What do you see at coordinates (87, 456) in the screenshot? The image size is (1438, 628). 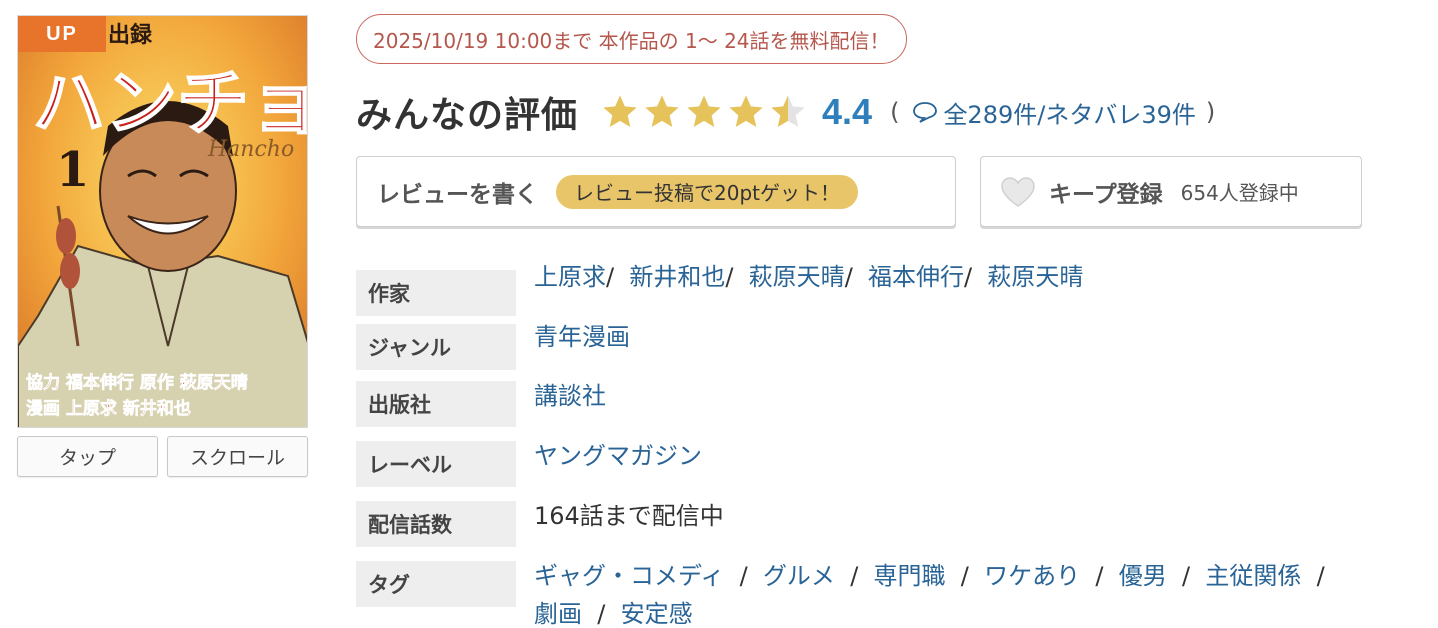 I see `tap-mode-button: タップ` at bounding box center [87, 456].